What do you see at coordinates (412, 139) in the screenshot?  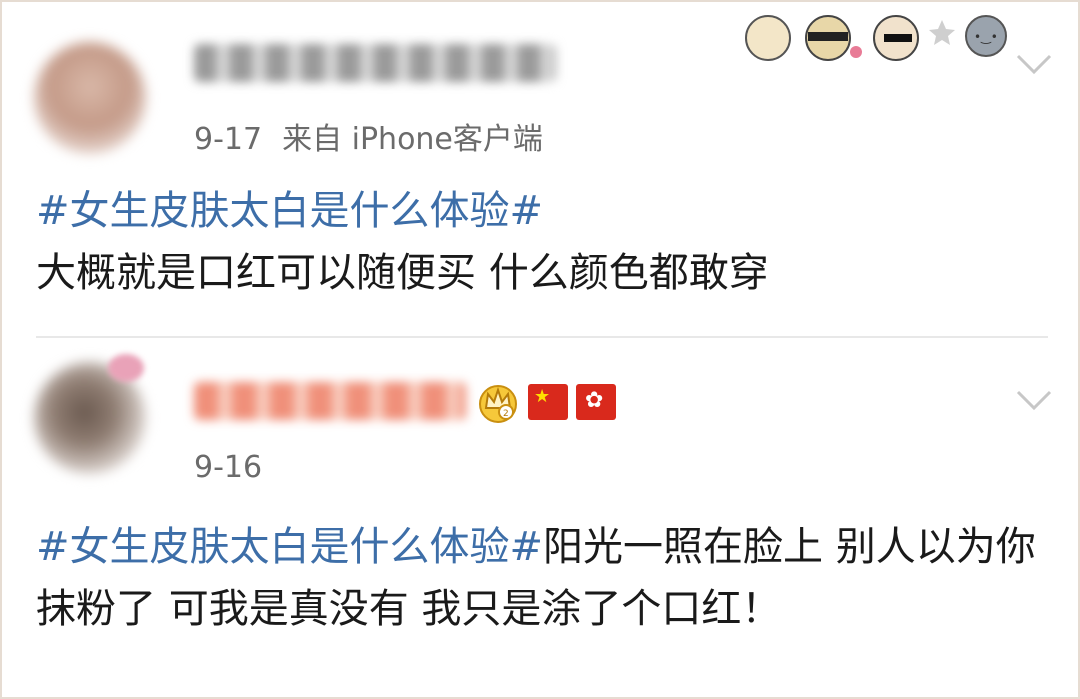 I see `post-source: 来自 iPhone客户端` at bounding box center [412, 139].